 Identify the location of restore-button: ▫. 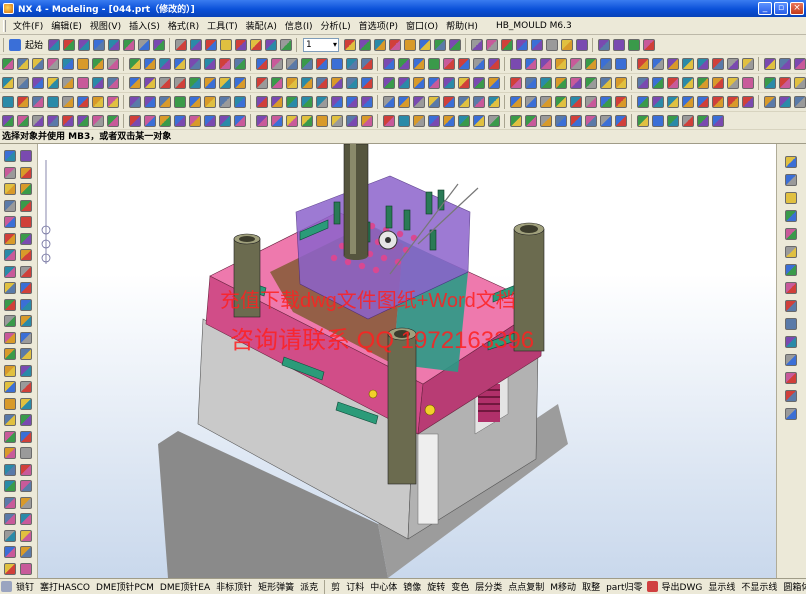
(781, 8).